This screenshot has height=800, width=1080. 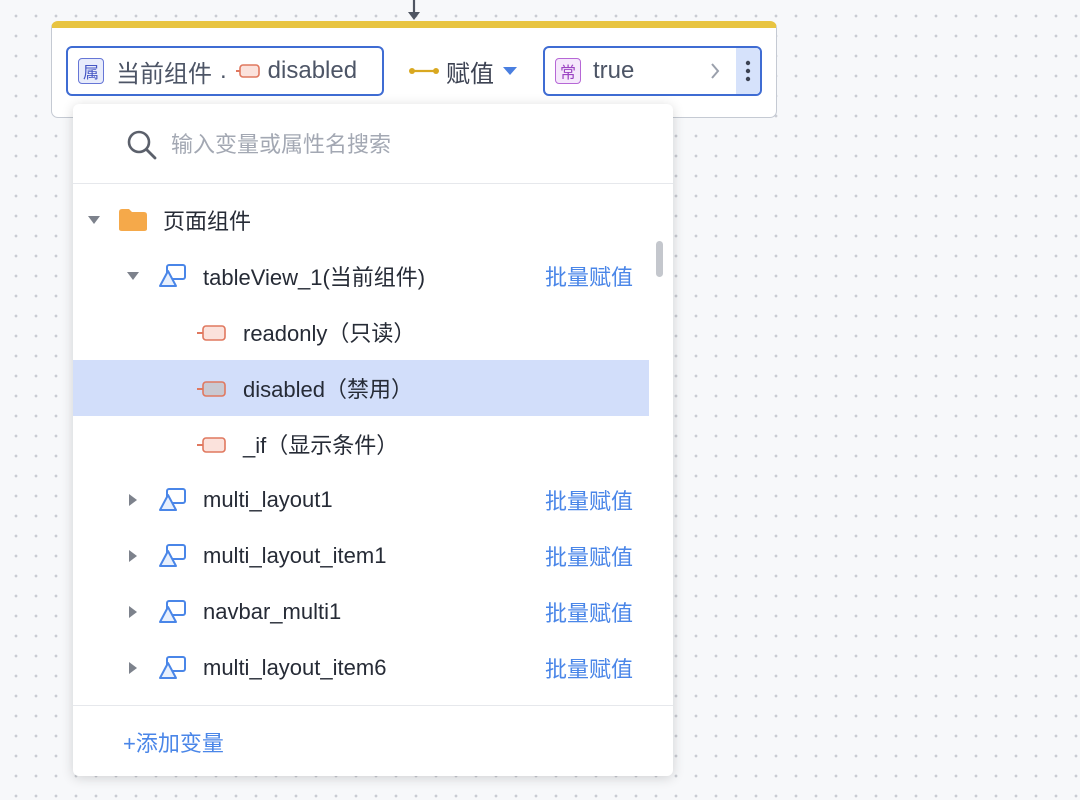 I want to click on tree-property-disabled: disabled（禁用）, so click(x=361, y=388).